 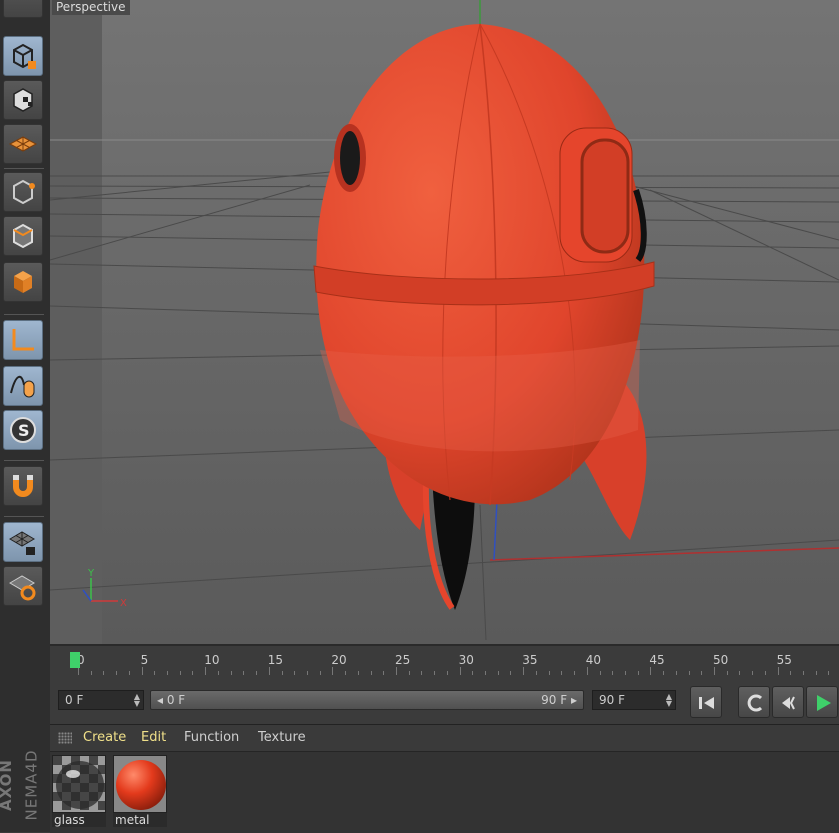 I want to click on tool-palette: S AXON NEMA4D, so click(x=25, y=416).